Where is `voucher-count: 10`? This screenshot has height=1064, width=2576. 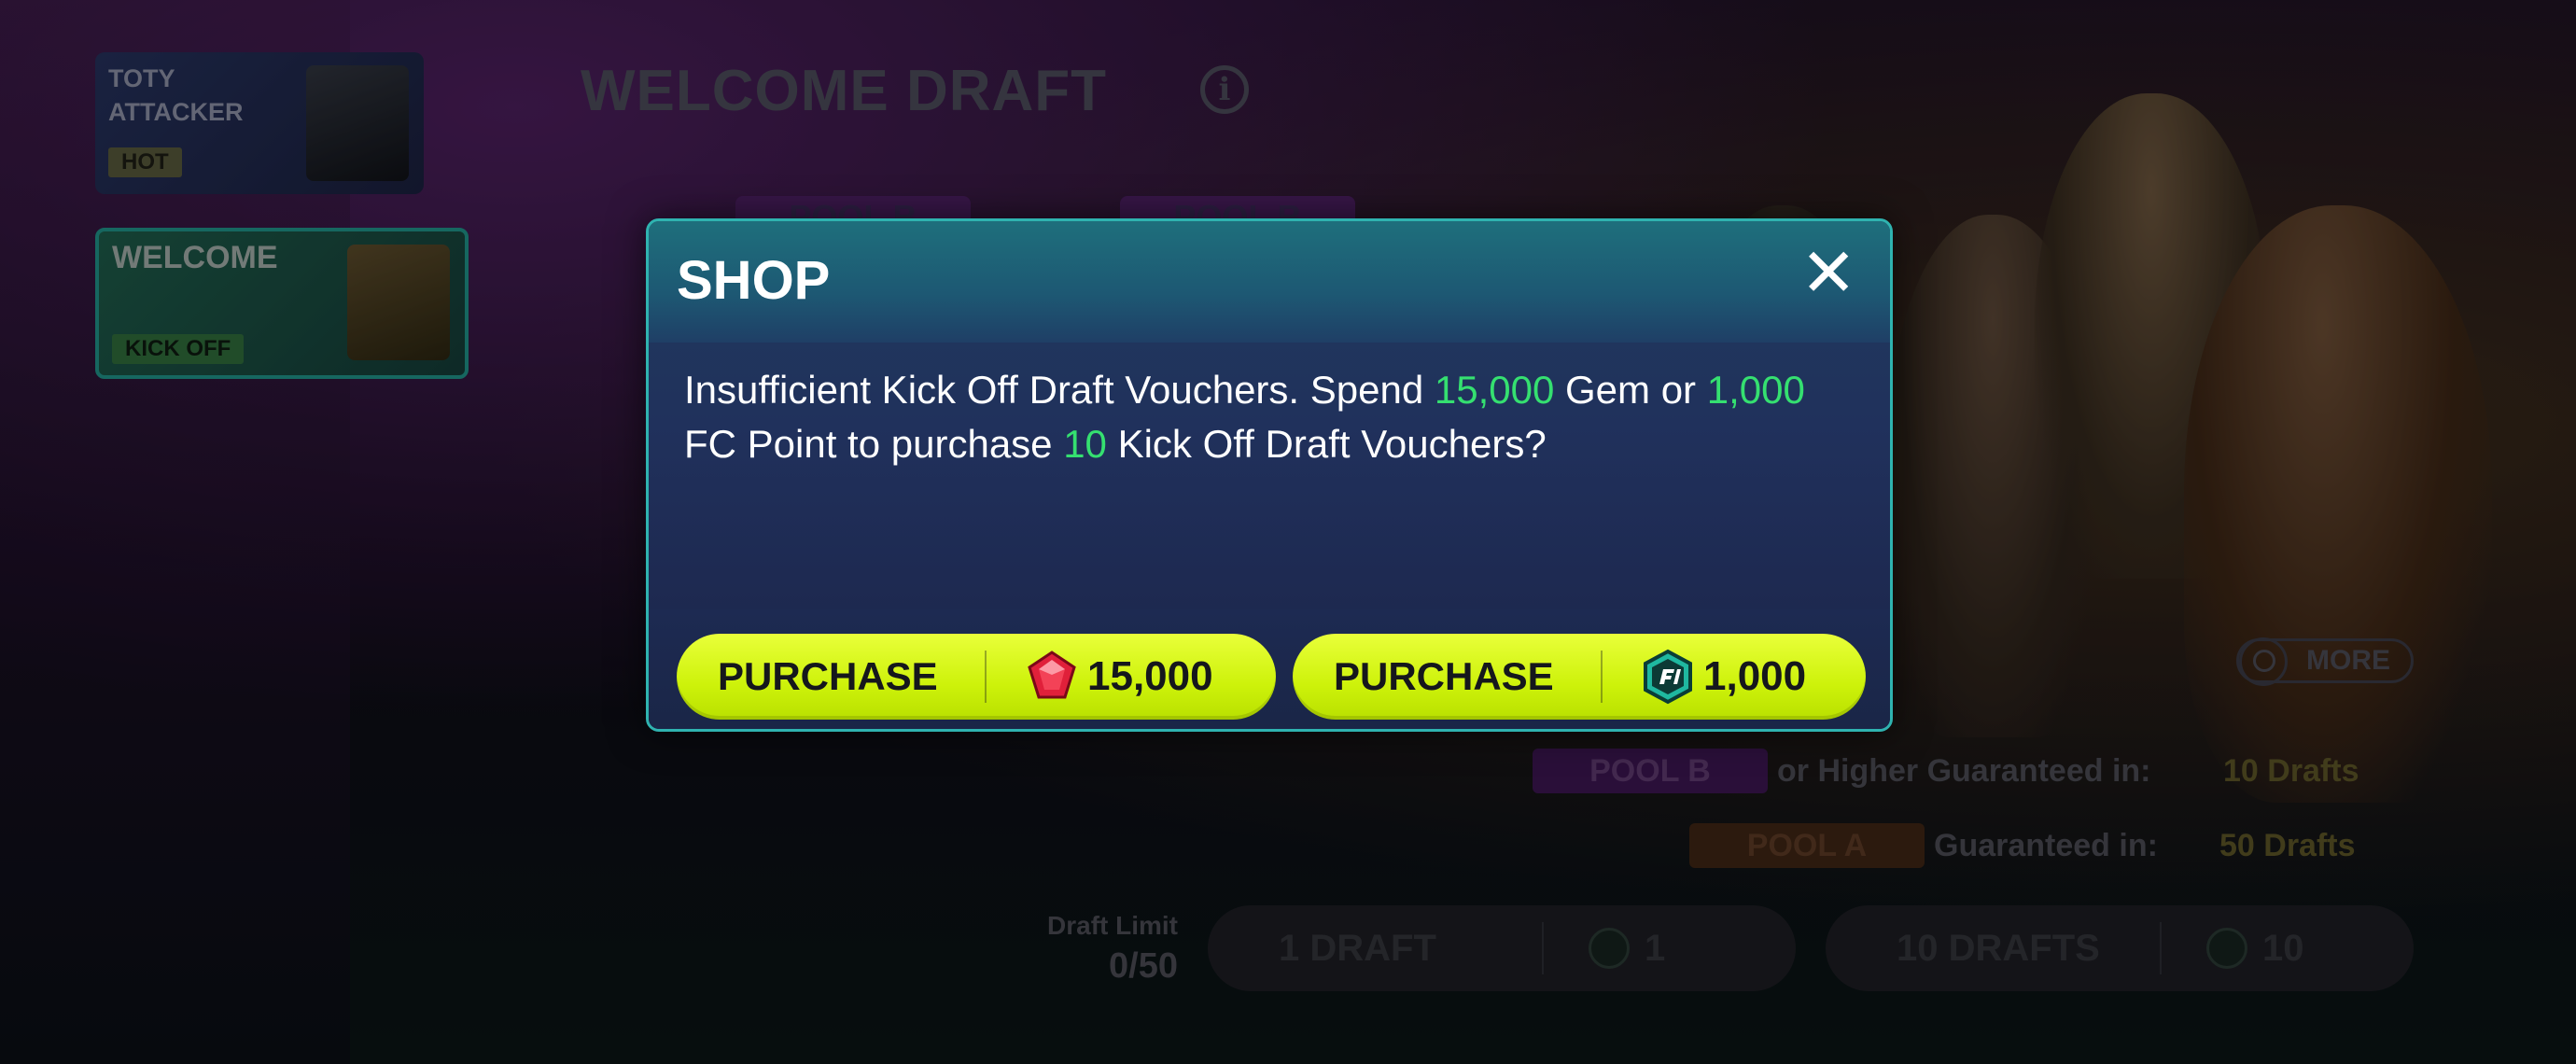 voucher-count: 10 is located at coordinates (1085, 444).